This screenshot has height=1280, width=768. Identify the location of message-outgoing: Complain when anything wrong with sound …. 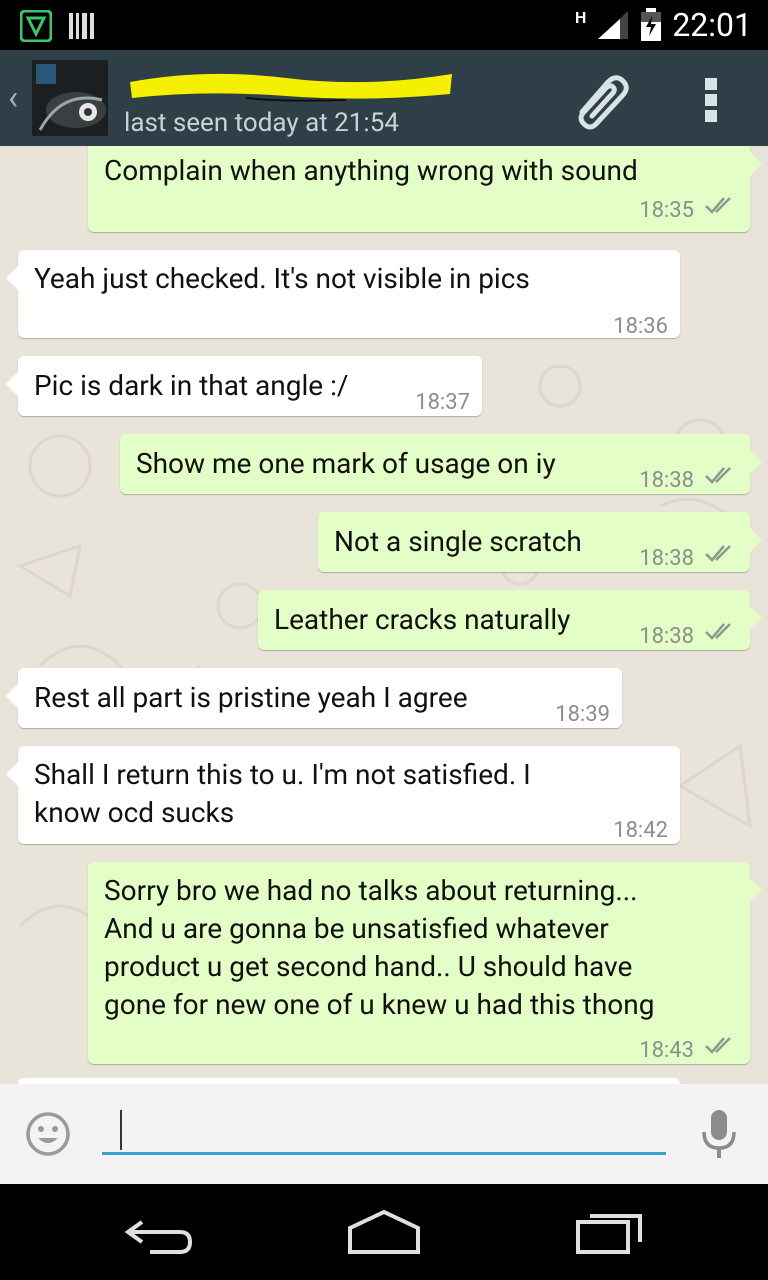
(425, 189).